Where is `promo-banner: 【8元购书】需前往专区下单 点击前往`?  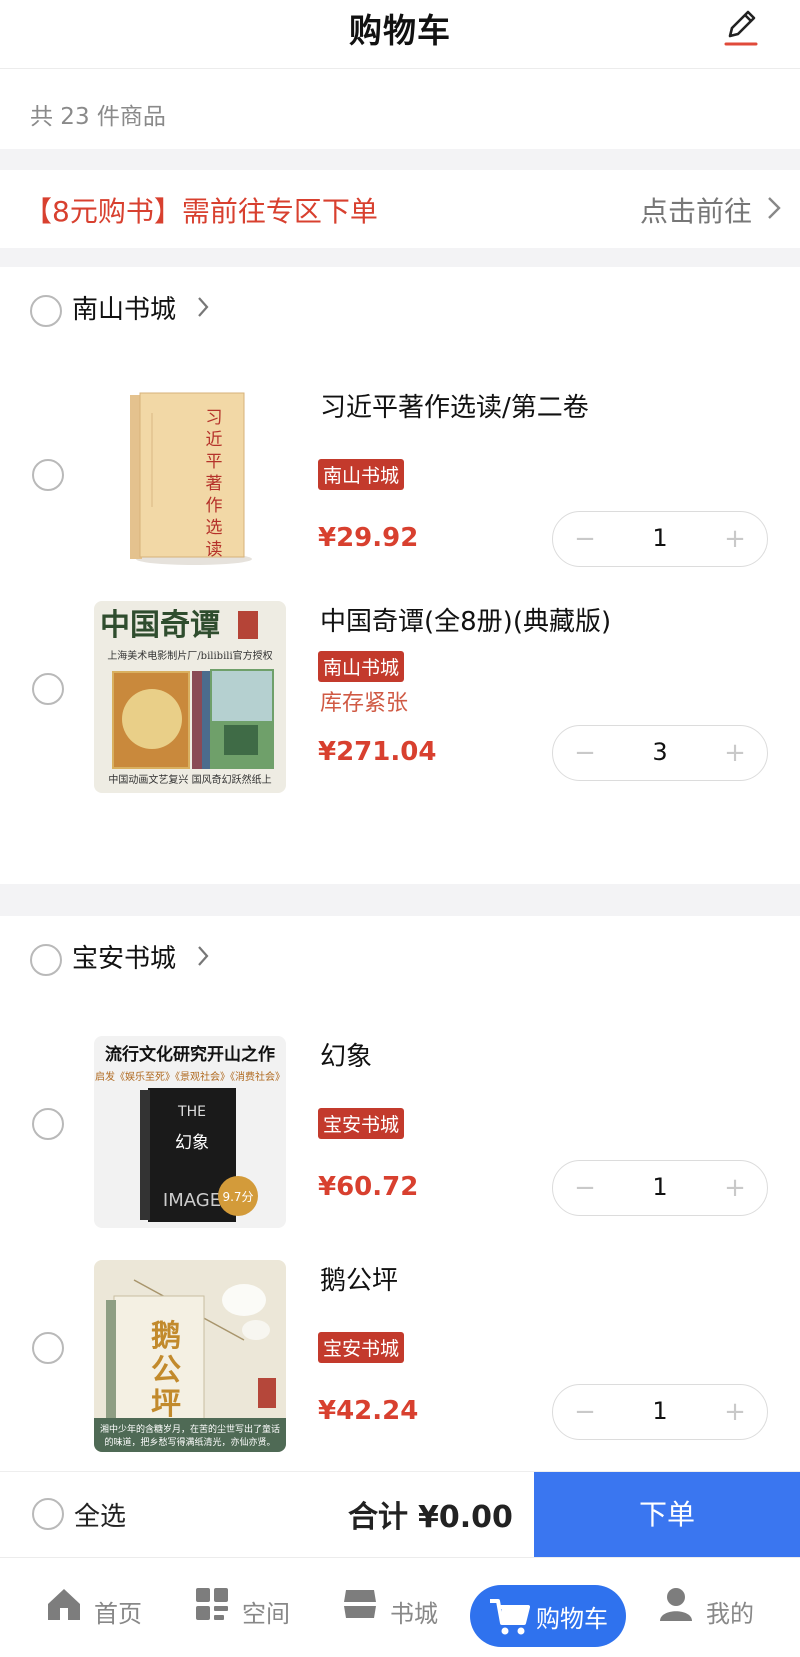
promo-banner: 【8元购书】需前往专区下单 点击前往 is located at coordinates (400, 209).